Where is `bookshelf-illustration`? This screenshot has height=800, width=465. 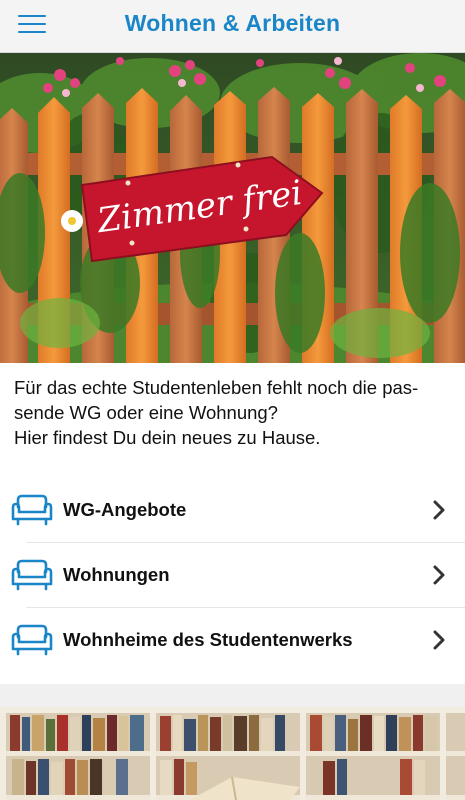 bookshelf-illustration is located at coordinates (232, 753).